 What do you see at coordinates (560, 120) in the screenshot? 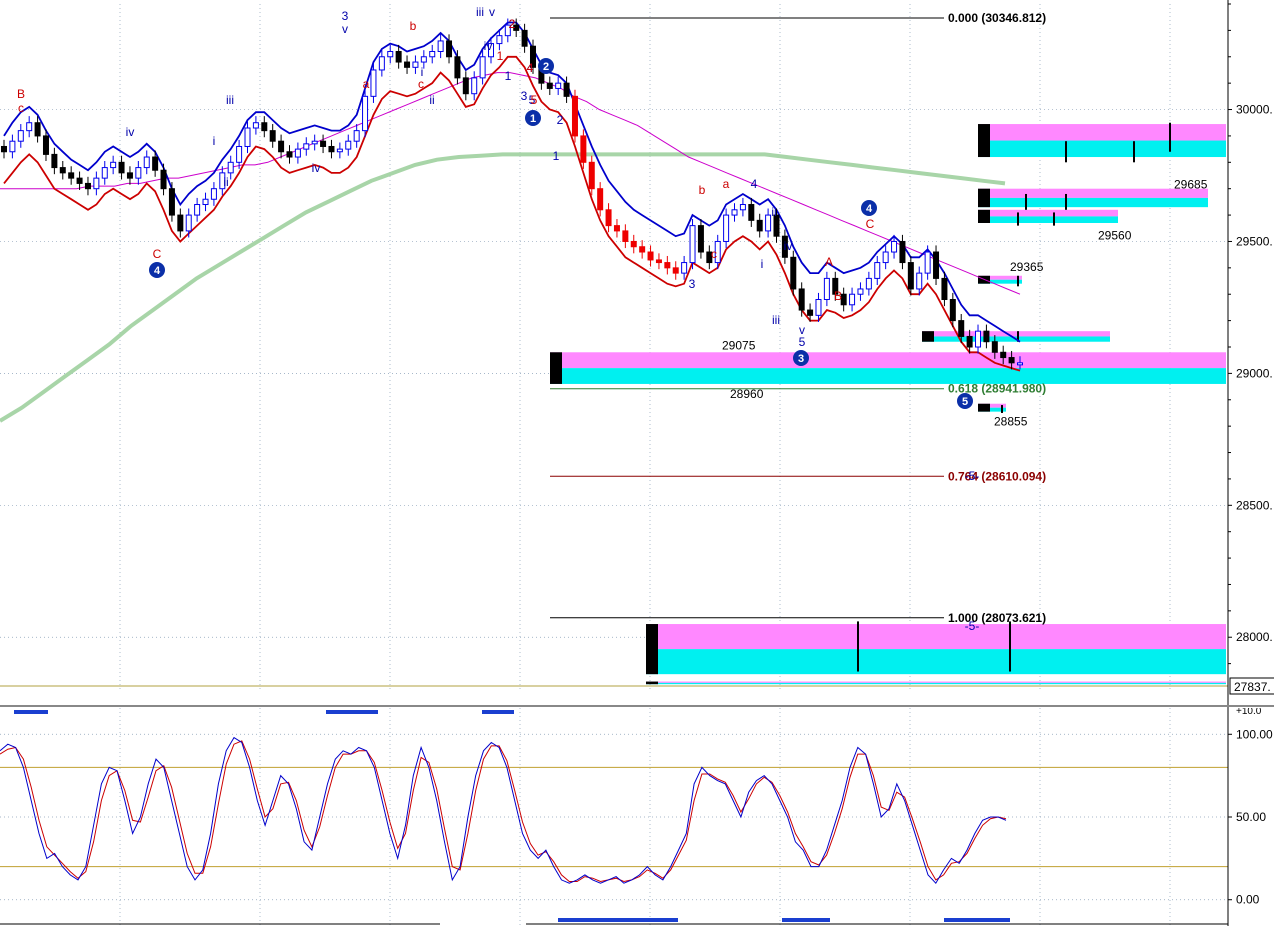
I see `wave-label-blue: 2` at bounding box center [560, 120].